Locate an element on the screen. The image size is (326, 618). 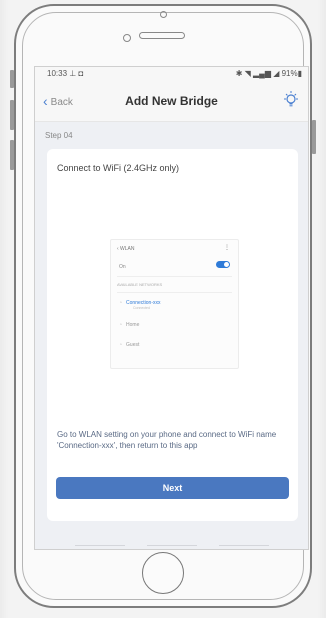
toggle-knob is located at coordinates (226, 264).